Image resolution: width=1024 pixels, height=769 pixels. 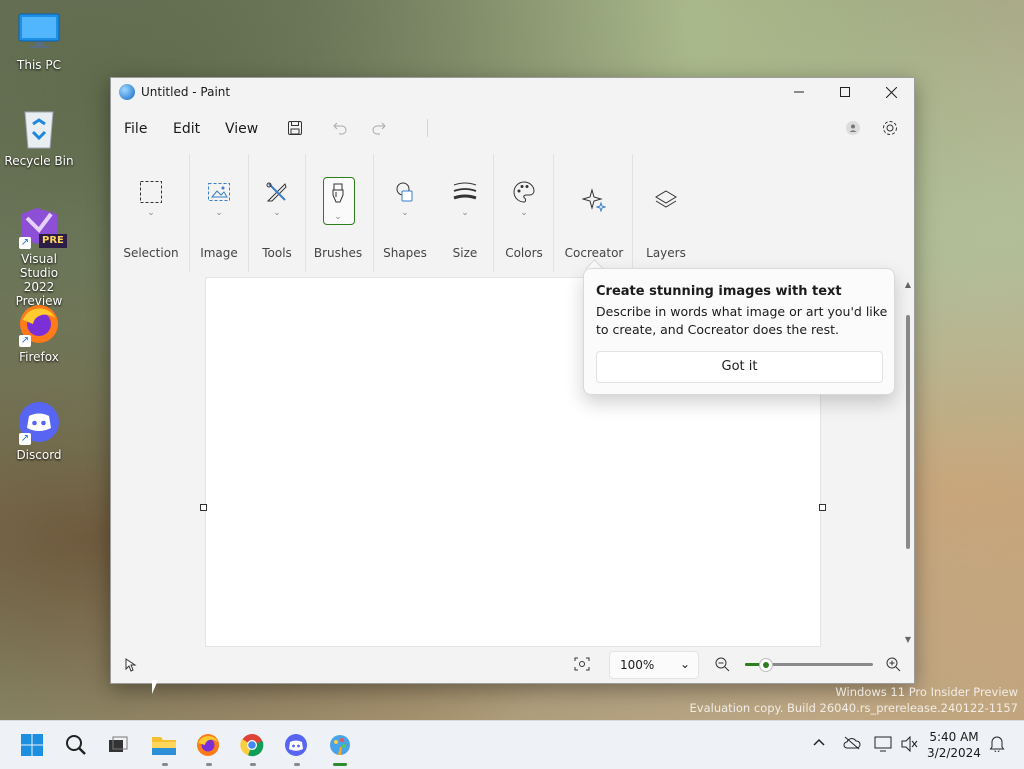 I want to click on save-button, so click(x=295, y=128).